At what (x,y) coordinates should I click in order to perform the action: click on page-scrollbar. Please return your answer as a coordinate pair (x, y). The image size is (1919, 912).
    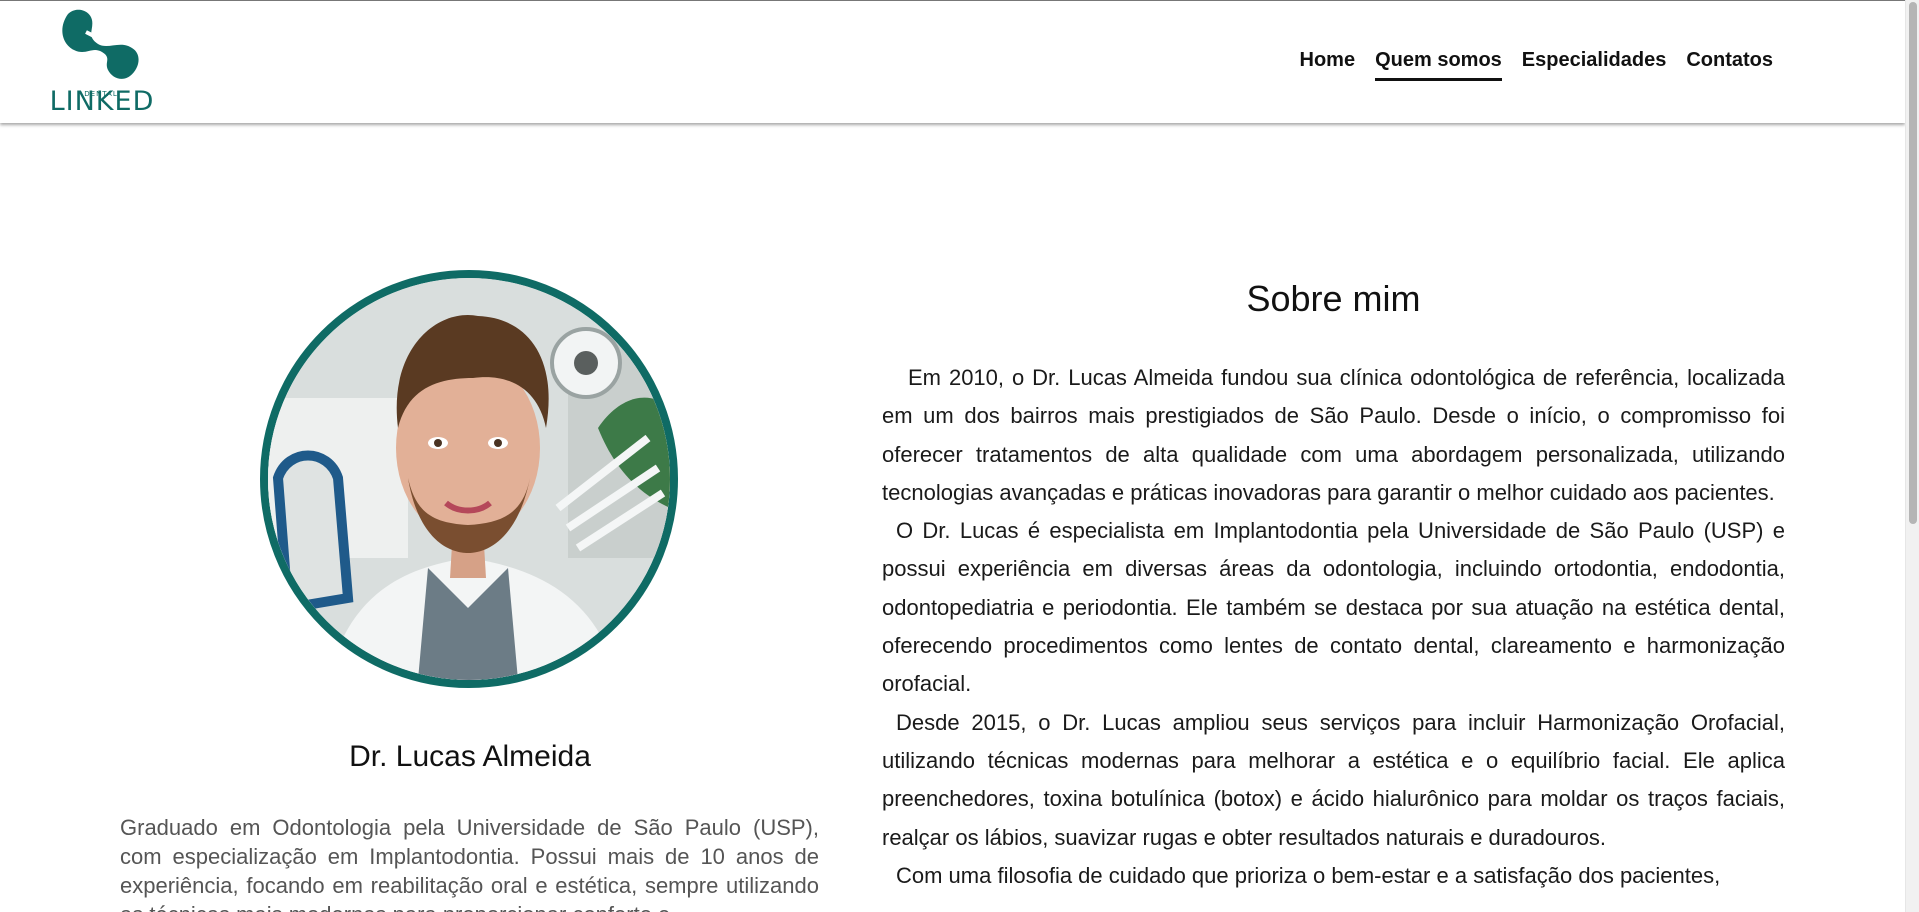
    Looking at the image, I should click on (1912, 456).